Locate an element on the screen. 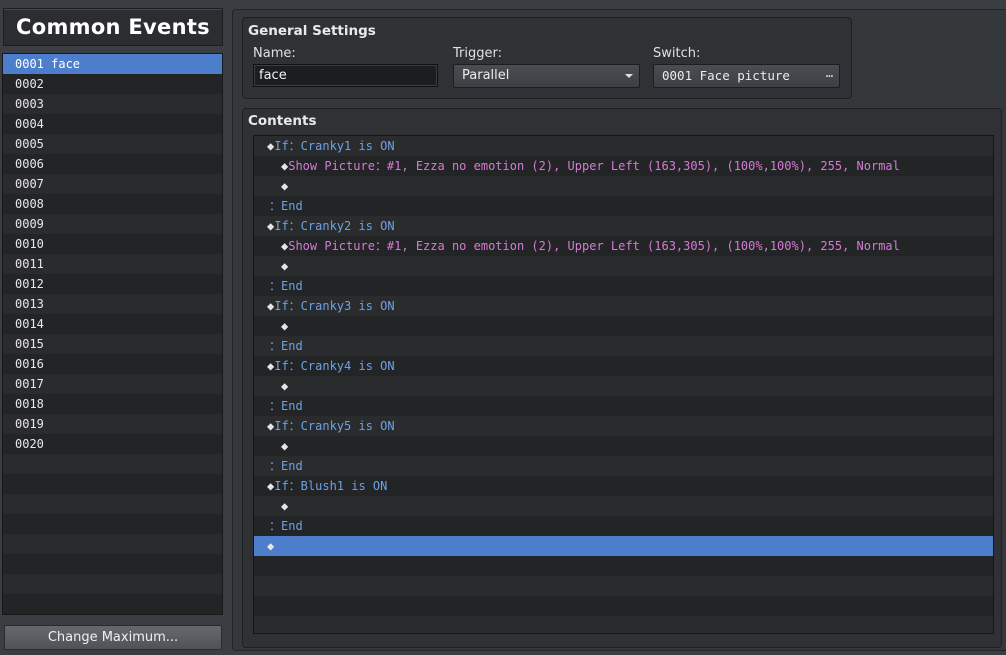 This screenshot has height=655, width=1006. ellipsis-icon: ⋯ is located at coordinates (829, 76).